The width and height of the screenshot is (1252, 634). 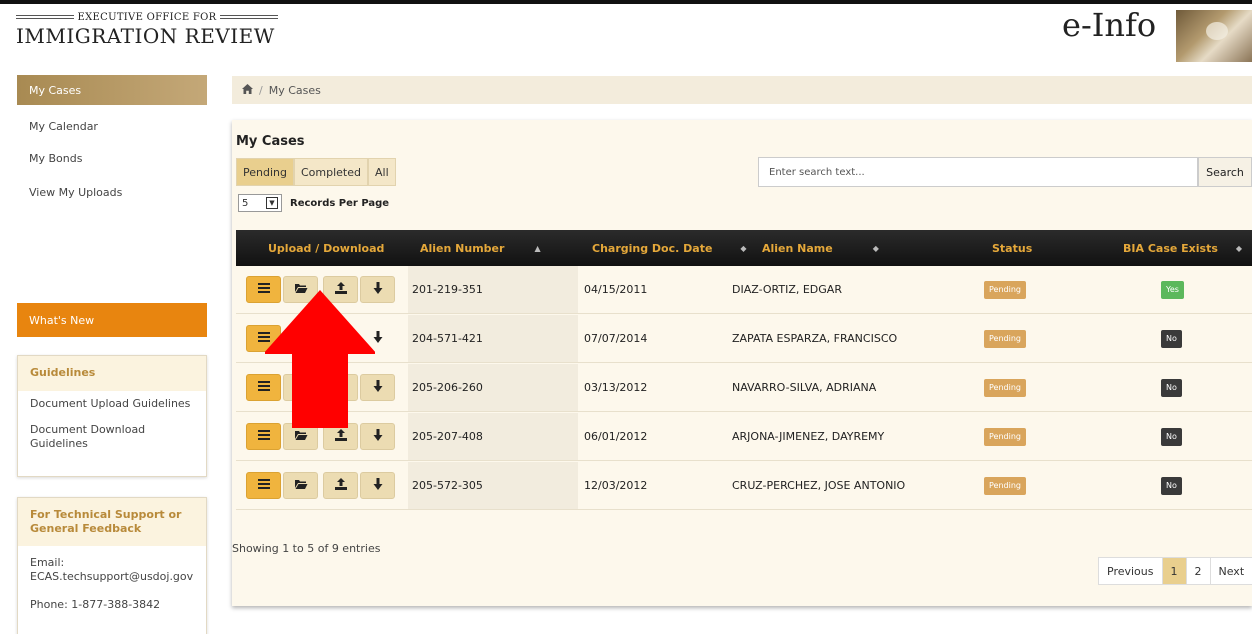 What do you see at coordinates (1131, 571) in the screenshot?
I see `previous-page-button: Previous` at bounding box center [1131, 571].